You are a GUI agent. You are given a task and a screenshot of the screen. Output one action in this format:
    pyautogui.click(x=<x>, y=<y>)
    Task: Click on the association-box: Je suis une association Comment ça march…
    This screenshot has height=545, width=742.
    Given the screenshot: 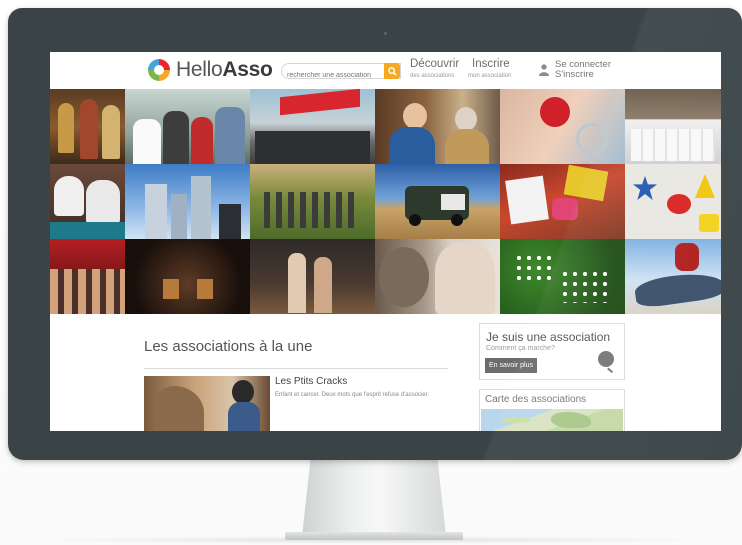 What is the action you would take?
    pyautogui.click(x=552, y=351)
    